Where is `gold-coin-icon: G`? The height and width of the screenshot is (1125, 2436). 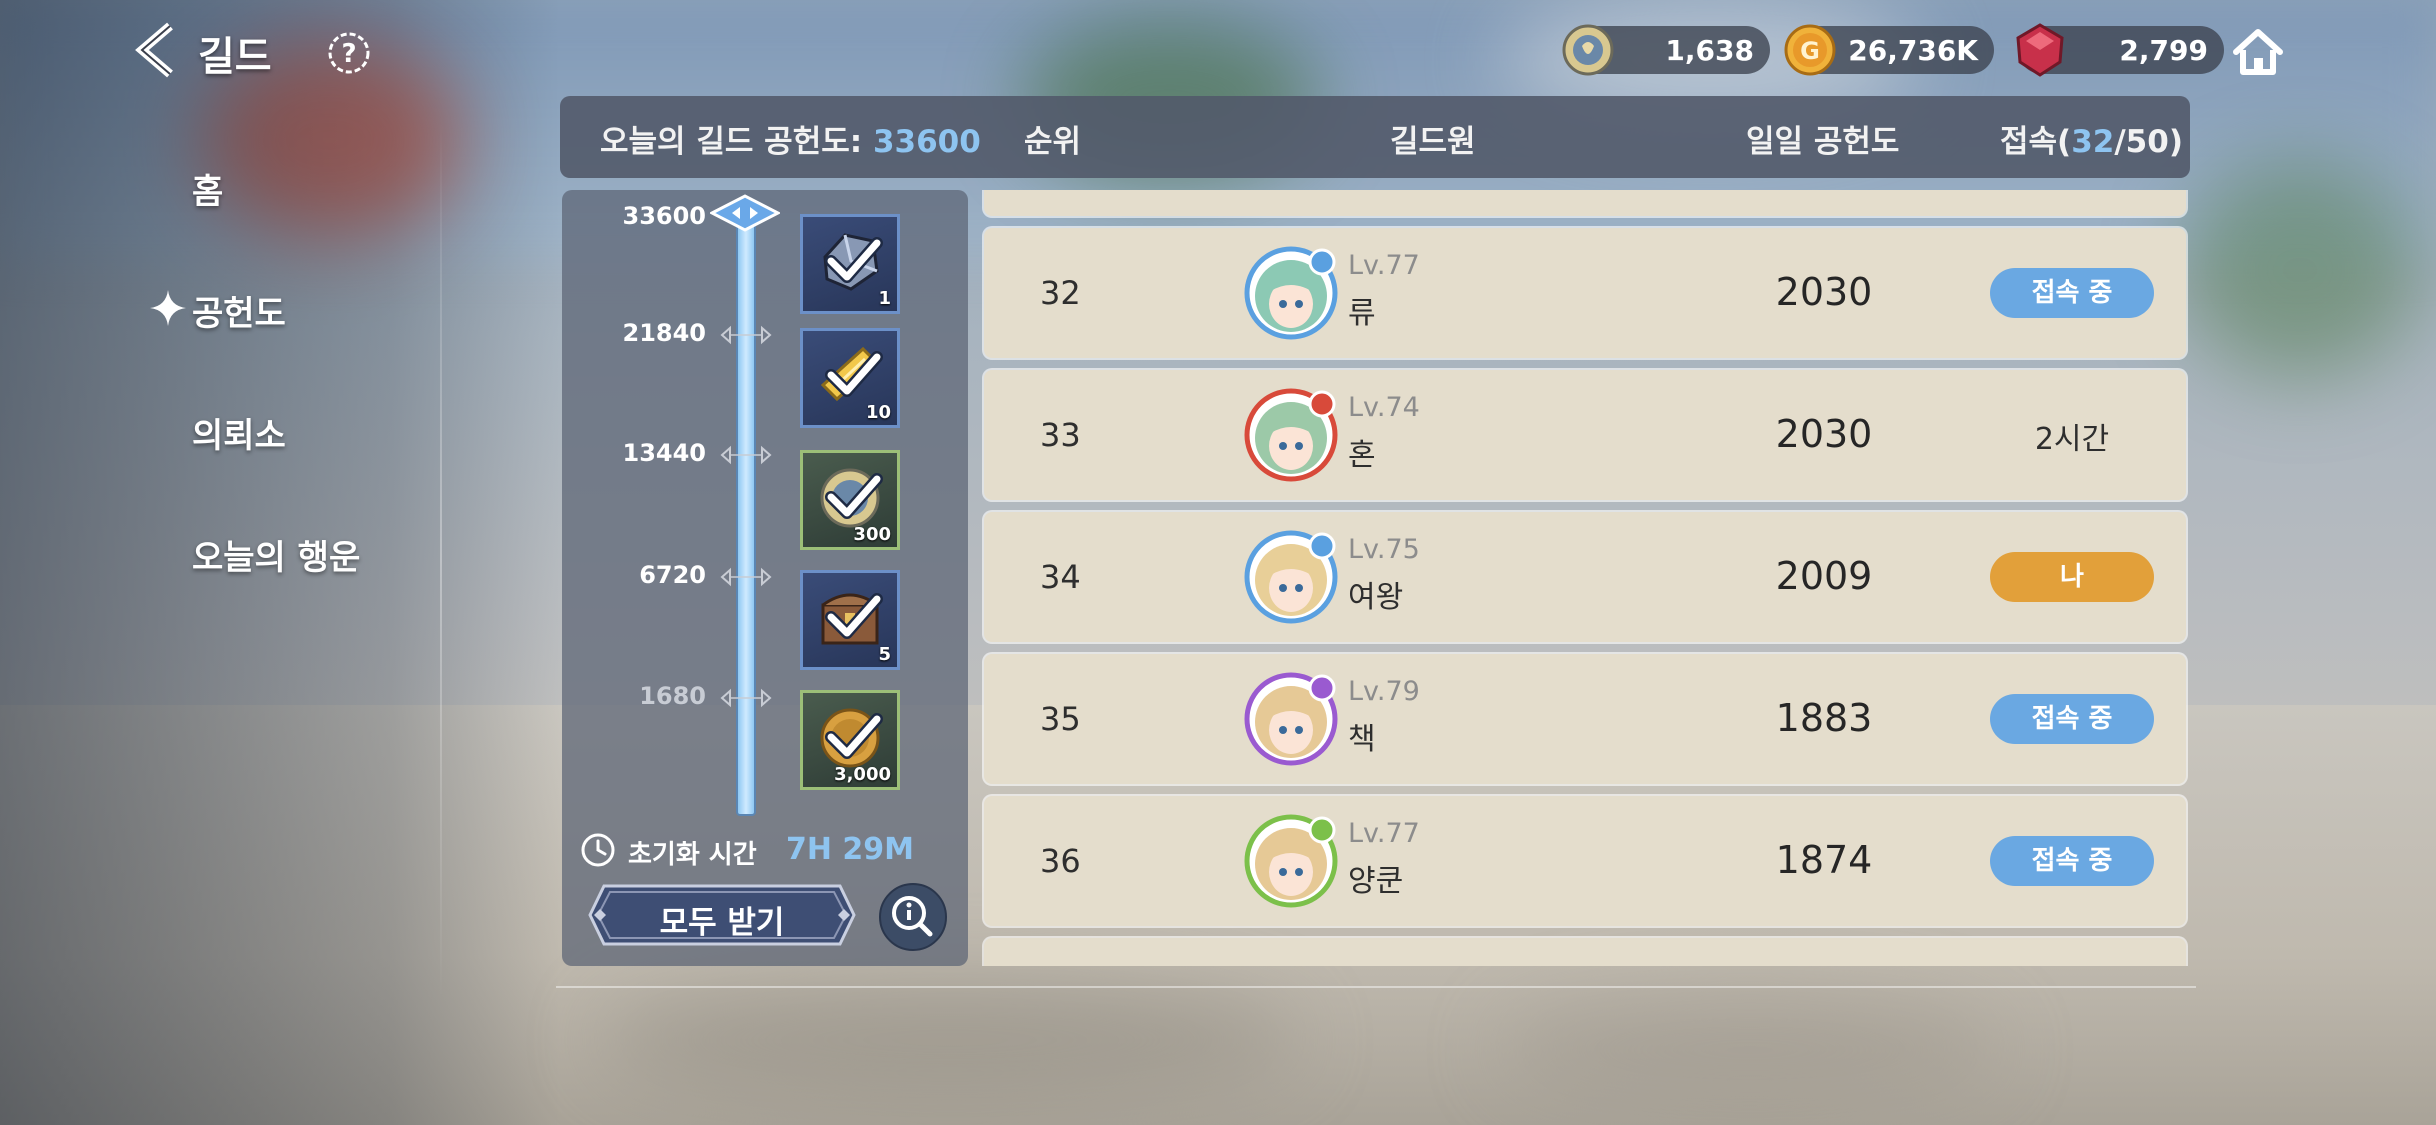 gold-coin-icon: G is located at coordinates (1810, 50).